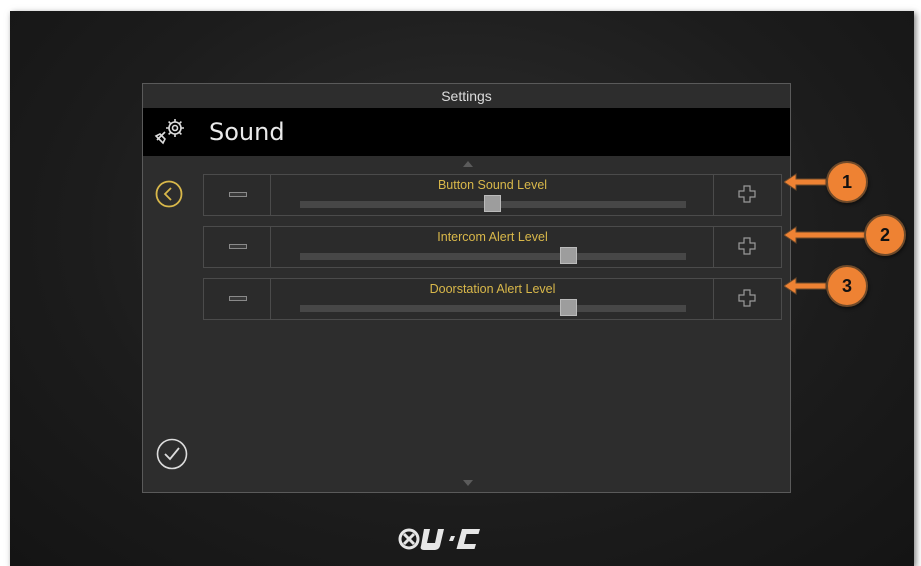 The width and height of the screenshot is (921, 566). What do you see at coordinates (468, 164) in the screenshot?
I see `scroll-up-icon` at bounding box center [468, 164].